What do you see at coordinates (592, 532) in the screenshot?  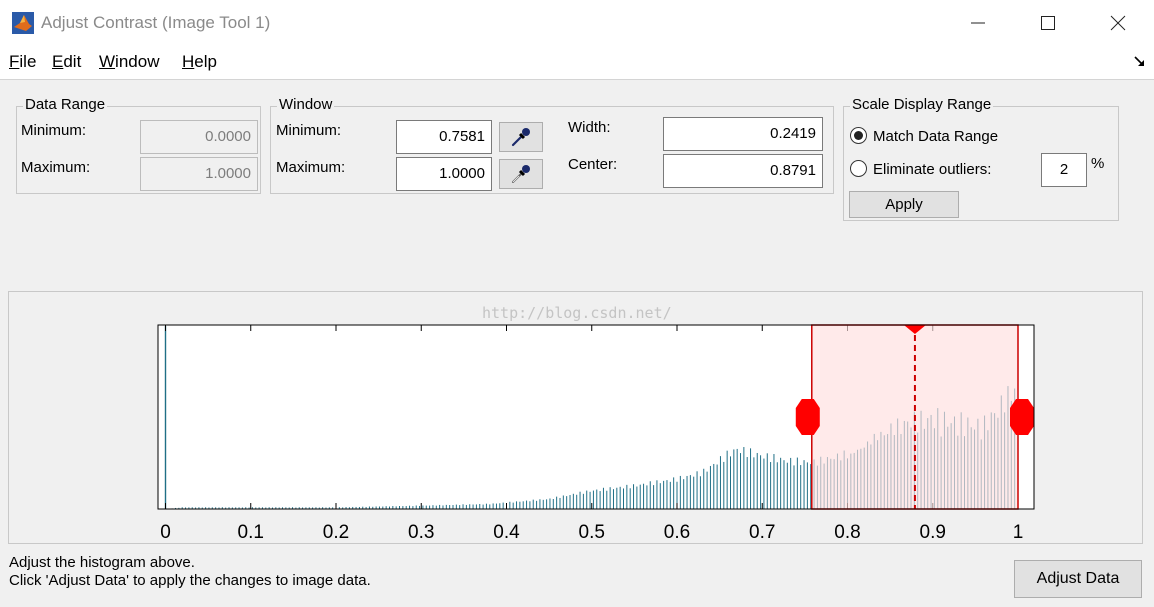 I see `x-tick-label: 0.5` at bounding box center [592, 532].